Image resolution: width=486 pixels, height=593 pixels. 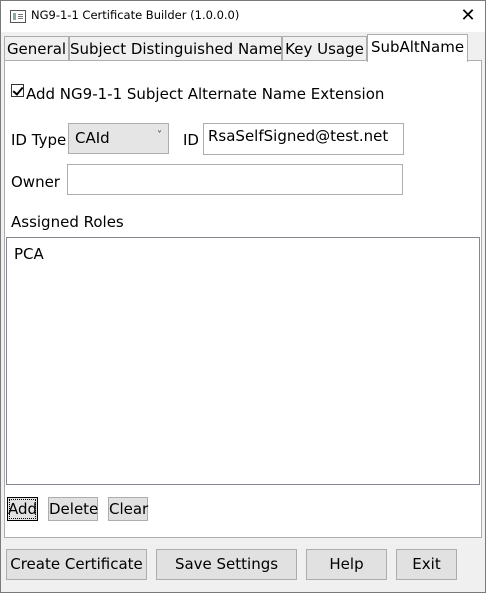 I want to click on add-role-label: Add, so click(x=23, y=509).